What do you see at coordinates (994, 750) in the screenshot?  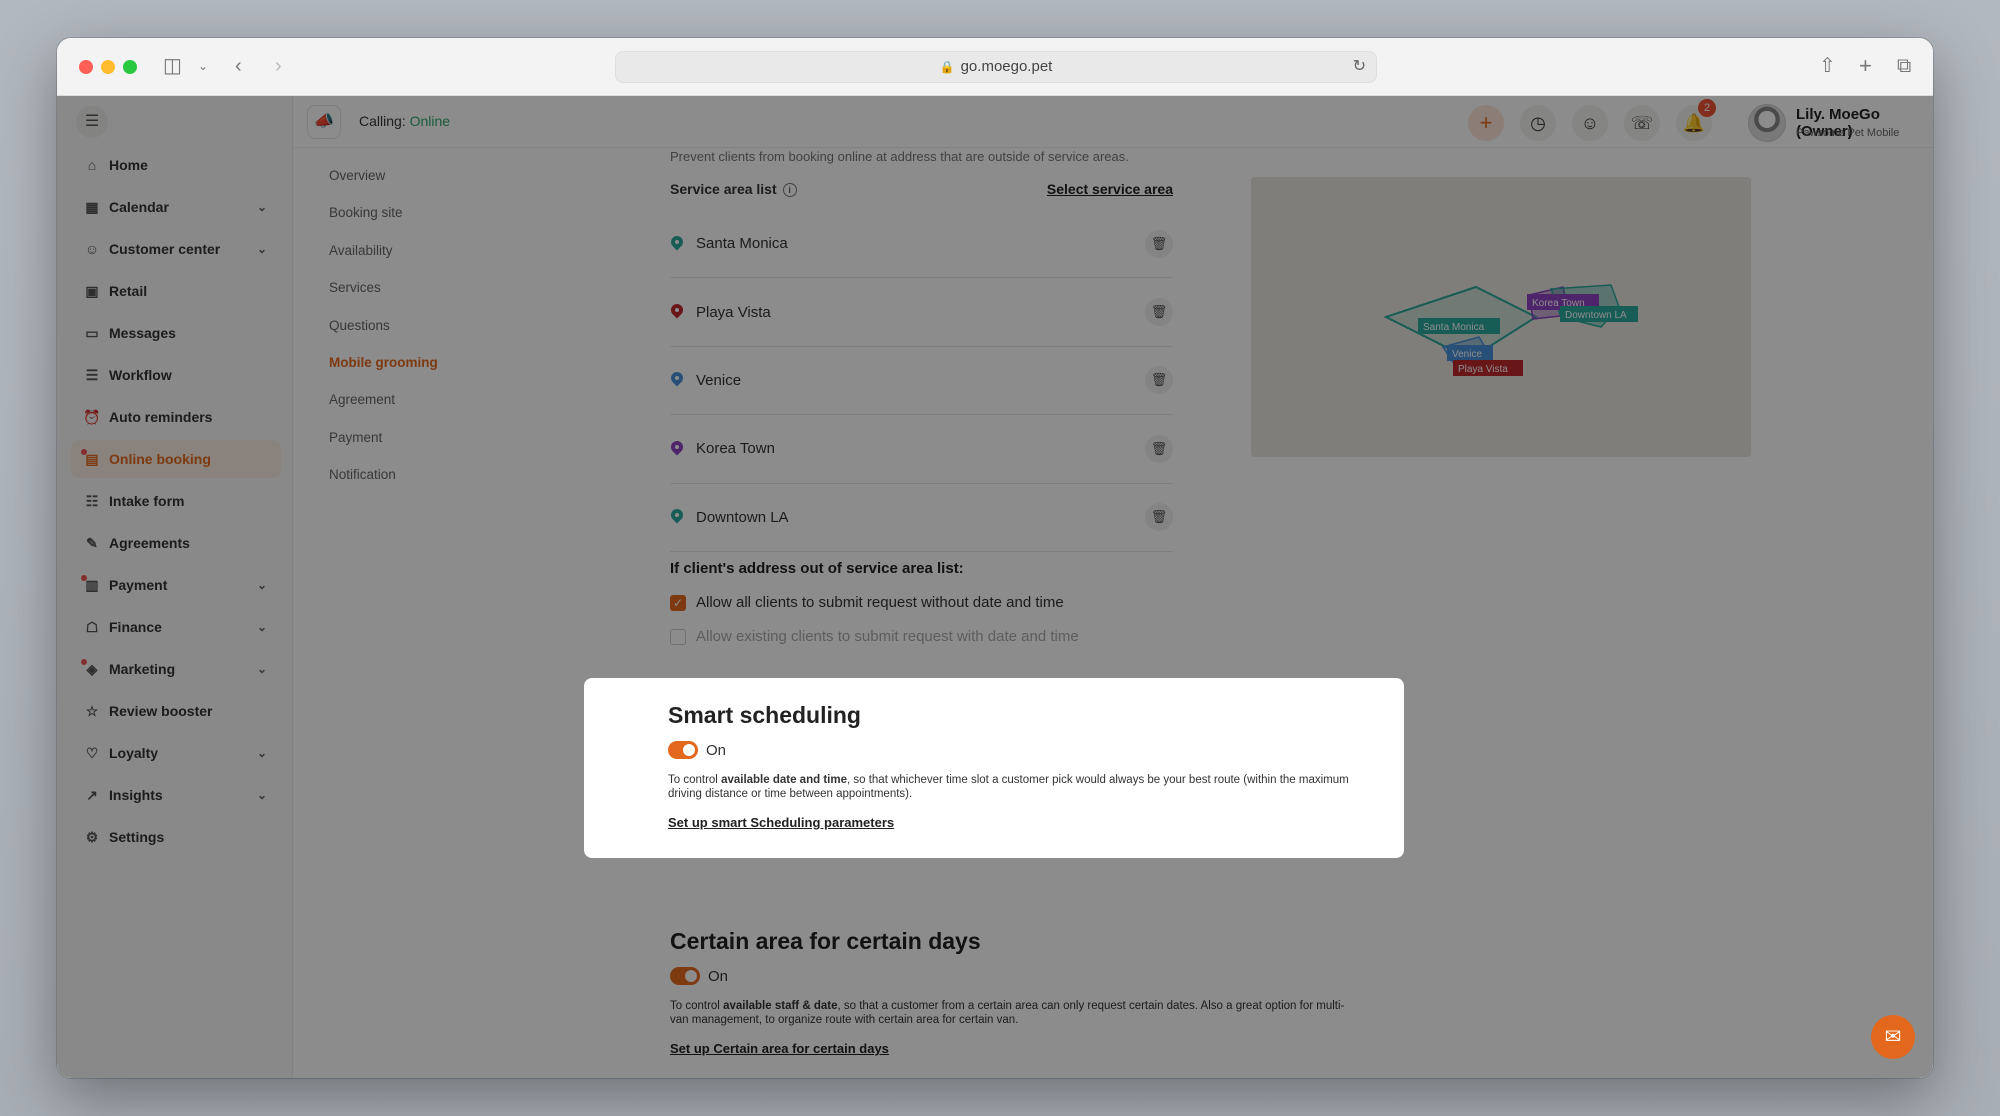 I see `smart-scheduling-toggle-row: On` at bounding box center [994, 750].